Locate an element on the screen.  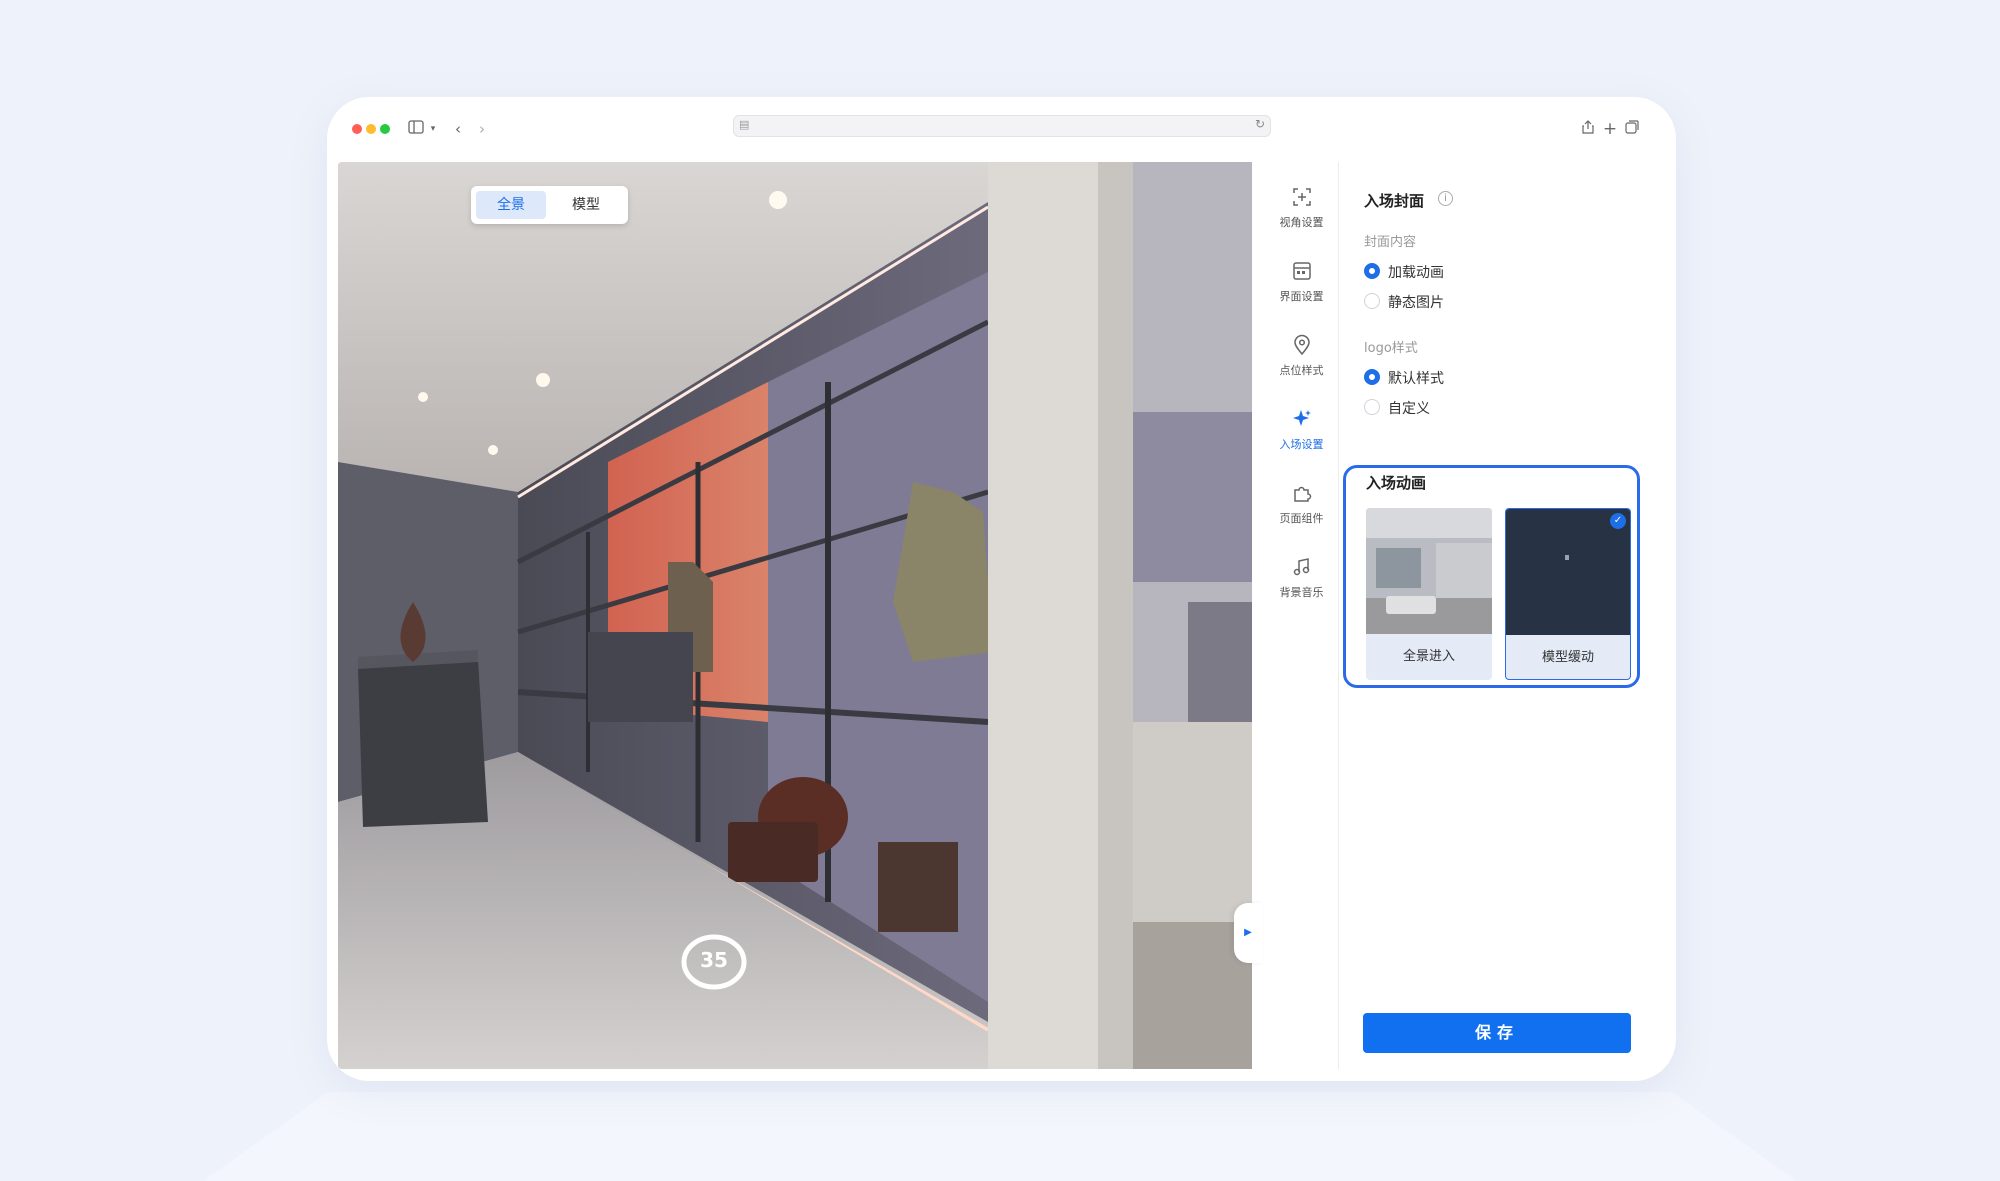
sidebar-item-entry-settings: 入场设置 is located at coordinates (1301, 438).